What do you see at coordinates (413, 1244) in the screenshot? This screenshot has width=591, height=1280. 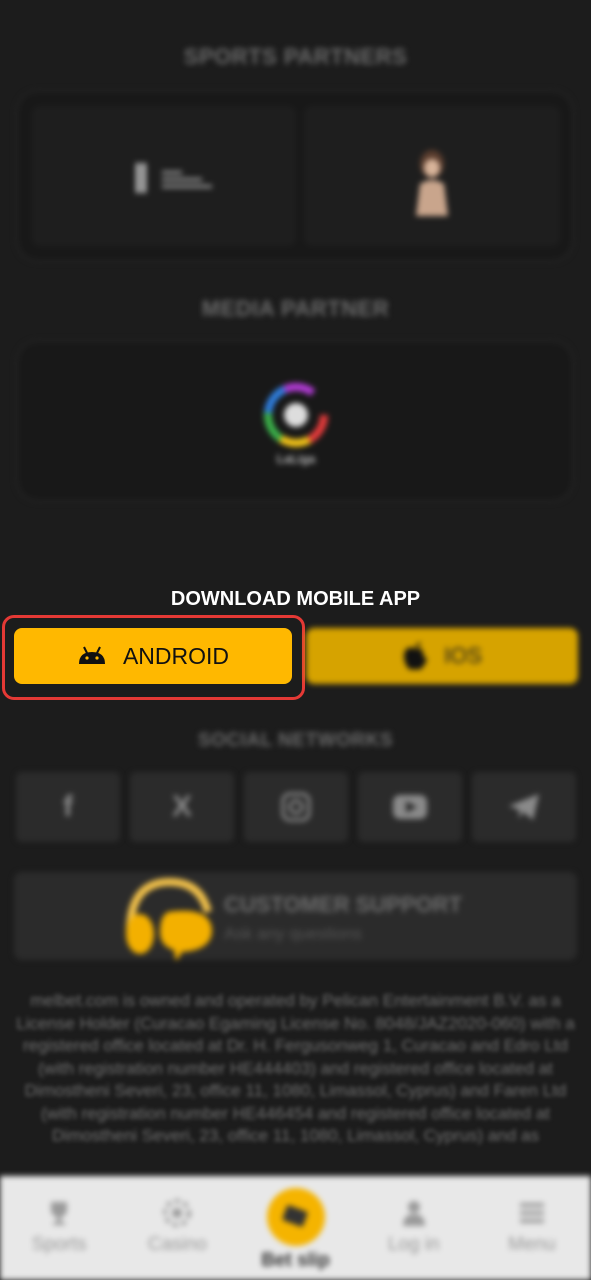 I see `tab-login-label: Log in` at bounding box center [413, 1244].